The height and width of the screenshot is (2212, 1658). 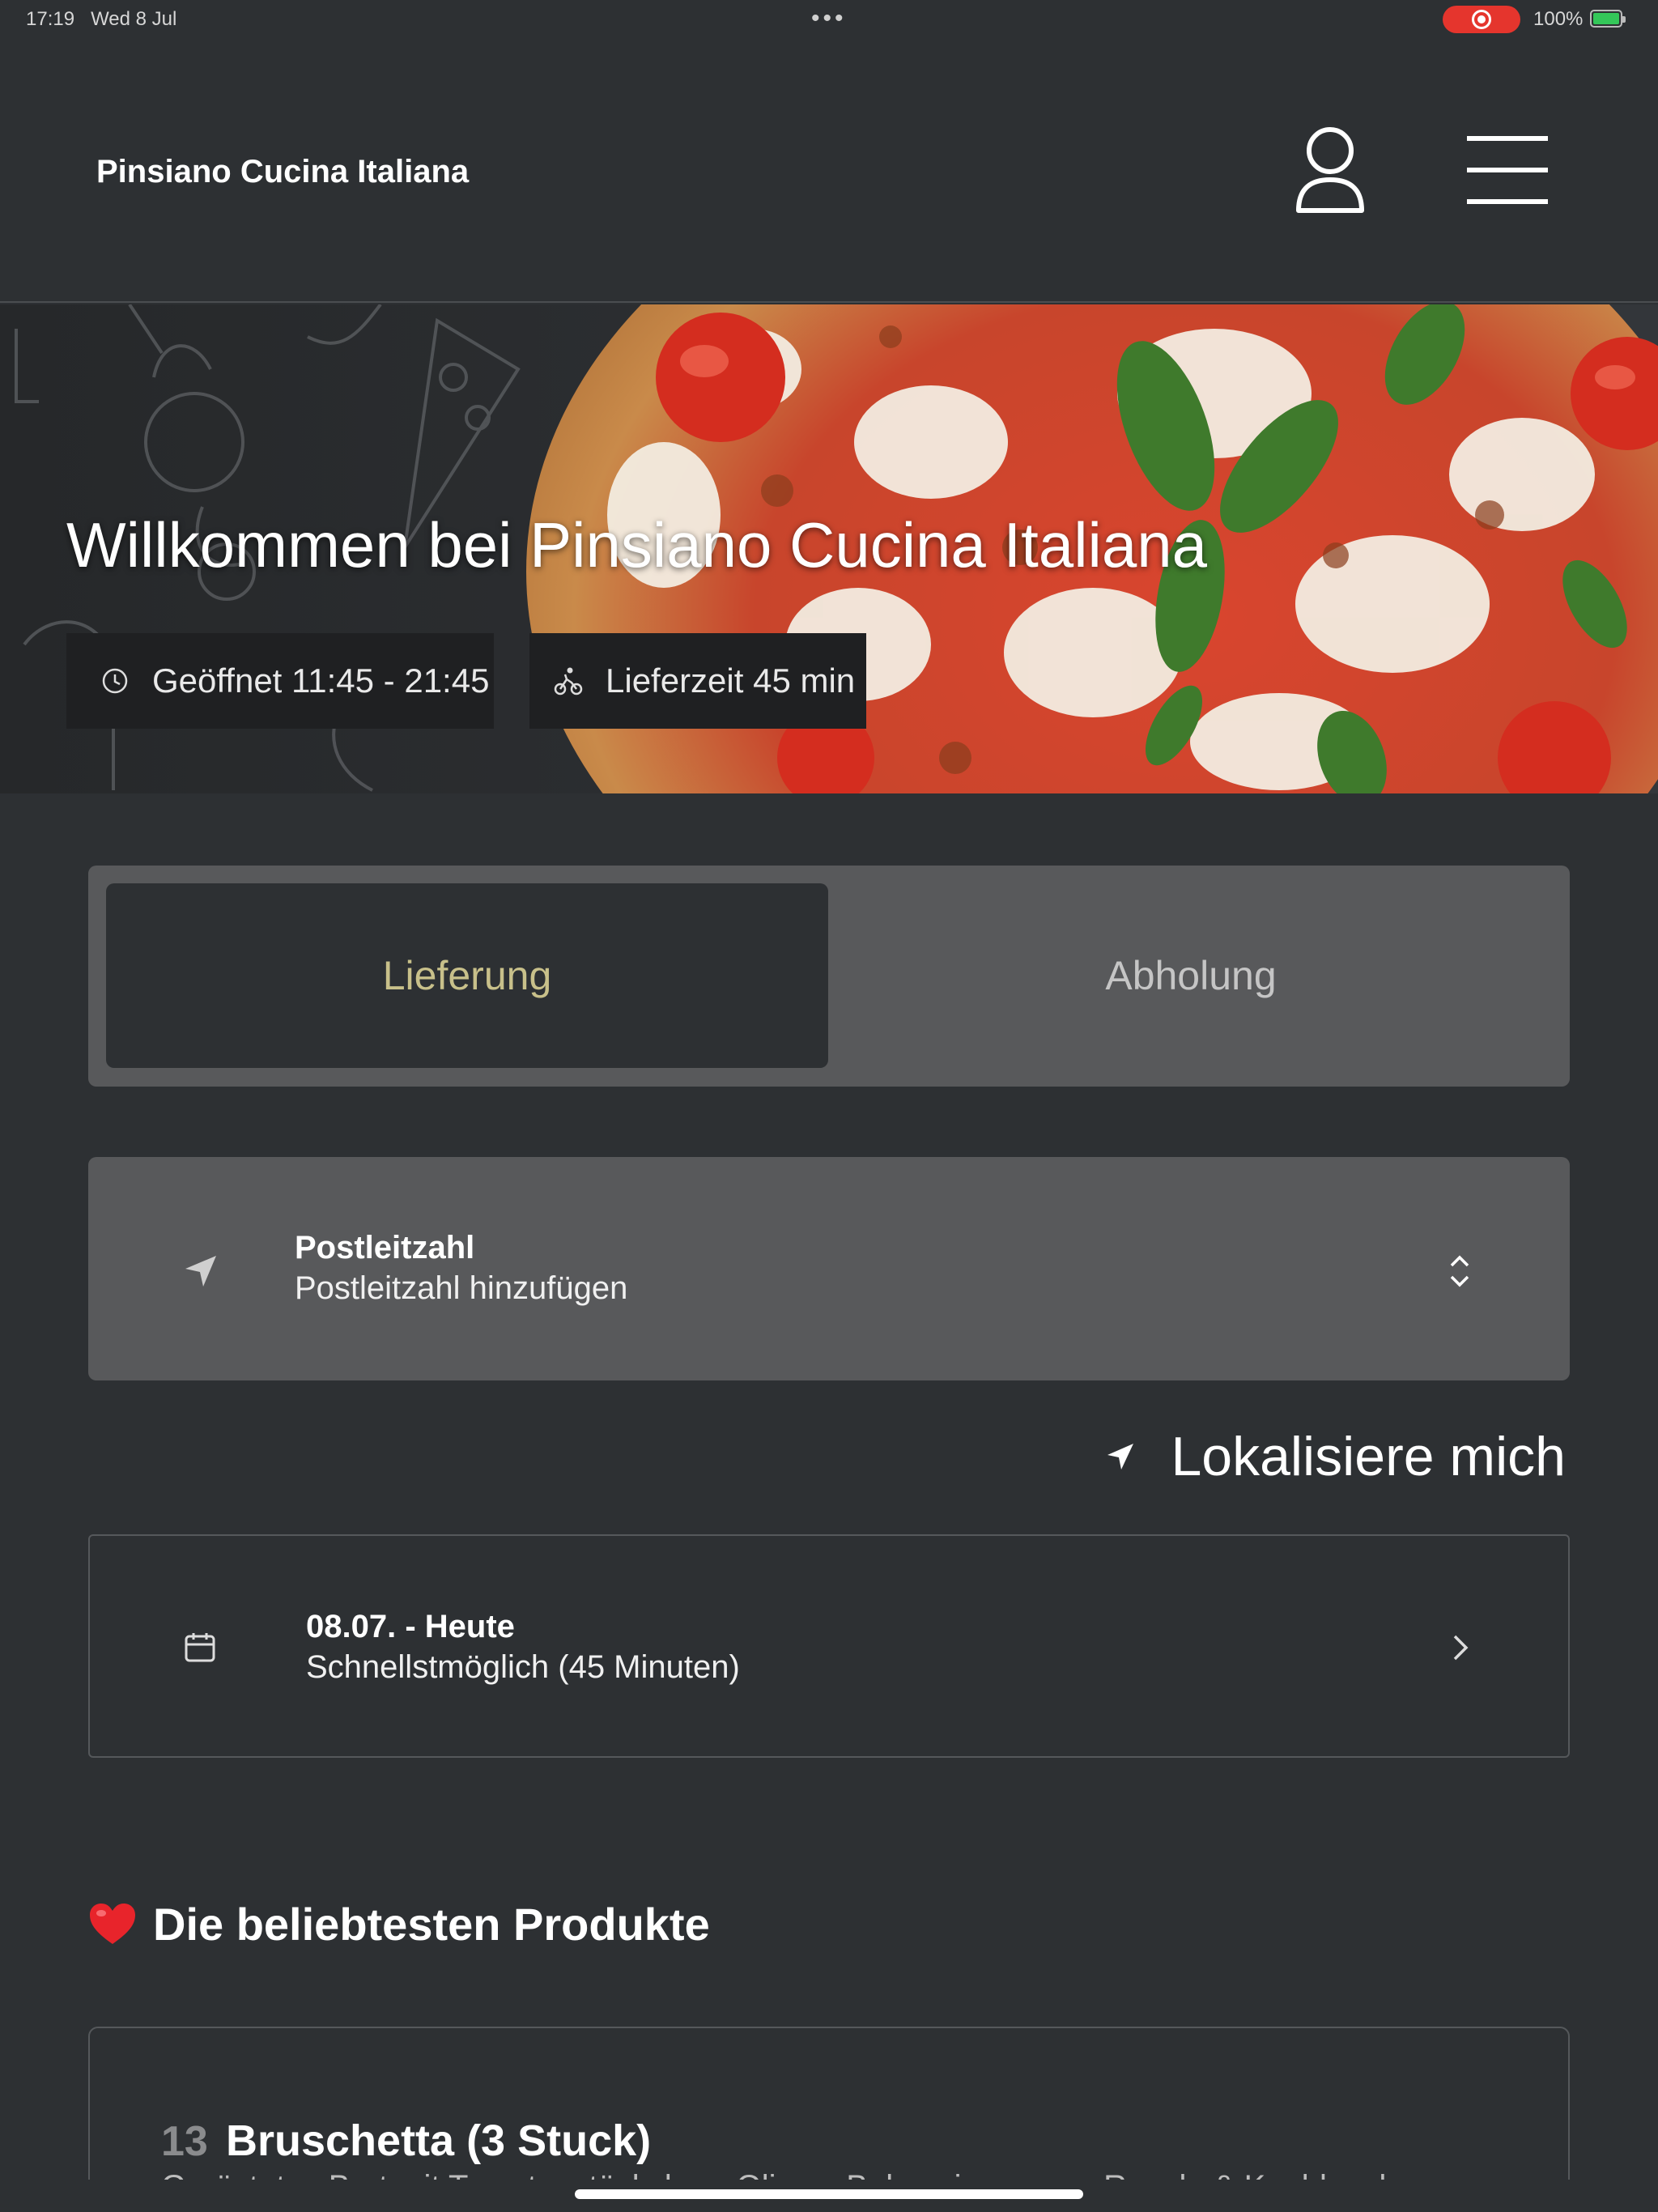 What do you see at coordinates (410, 1627) in the screenshot?
I see `delivery-date: 08.07. - Heute` at bounding box center [410, 1627].